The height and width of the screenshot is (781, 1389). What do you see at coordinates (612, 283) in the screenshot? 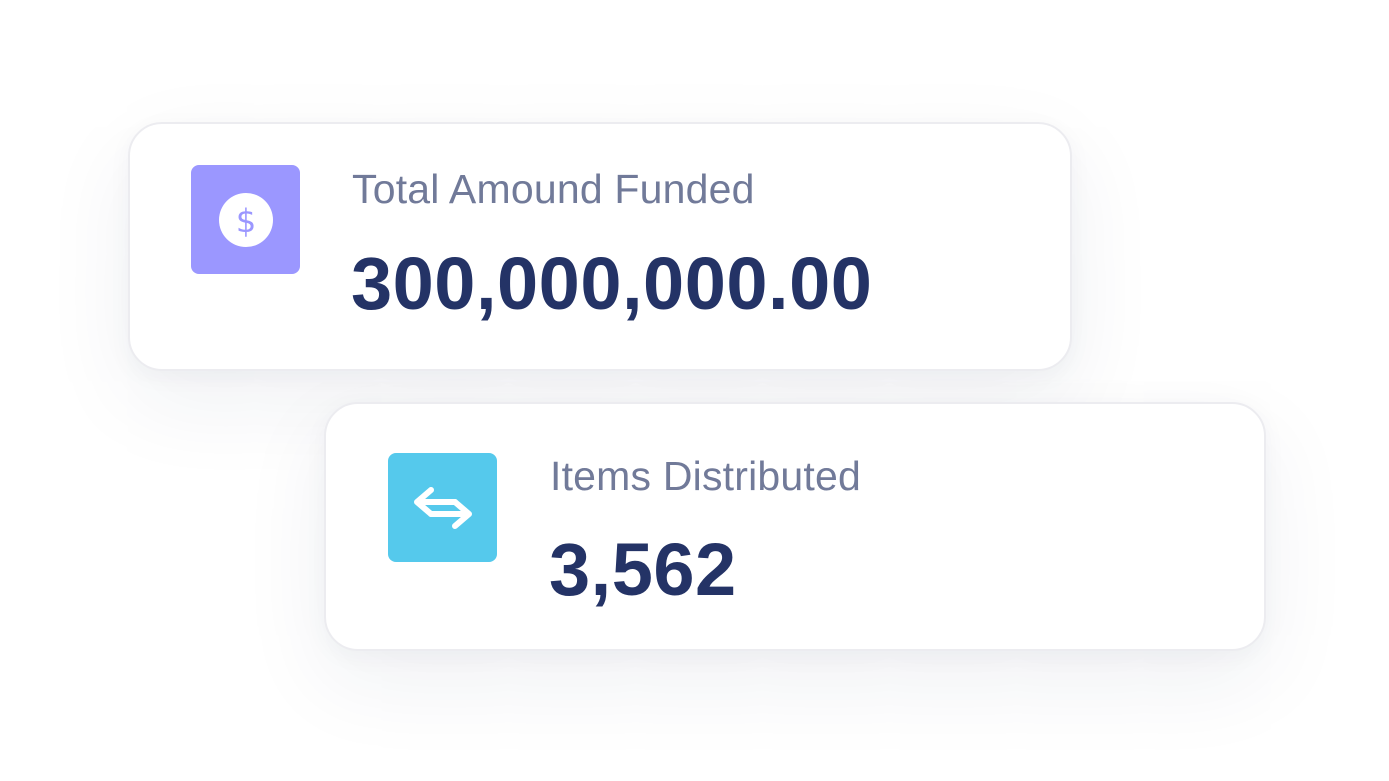
I see `total-funded-value: 300,000,000.00` at bounding box center [612, 283].